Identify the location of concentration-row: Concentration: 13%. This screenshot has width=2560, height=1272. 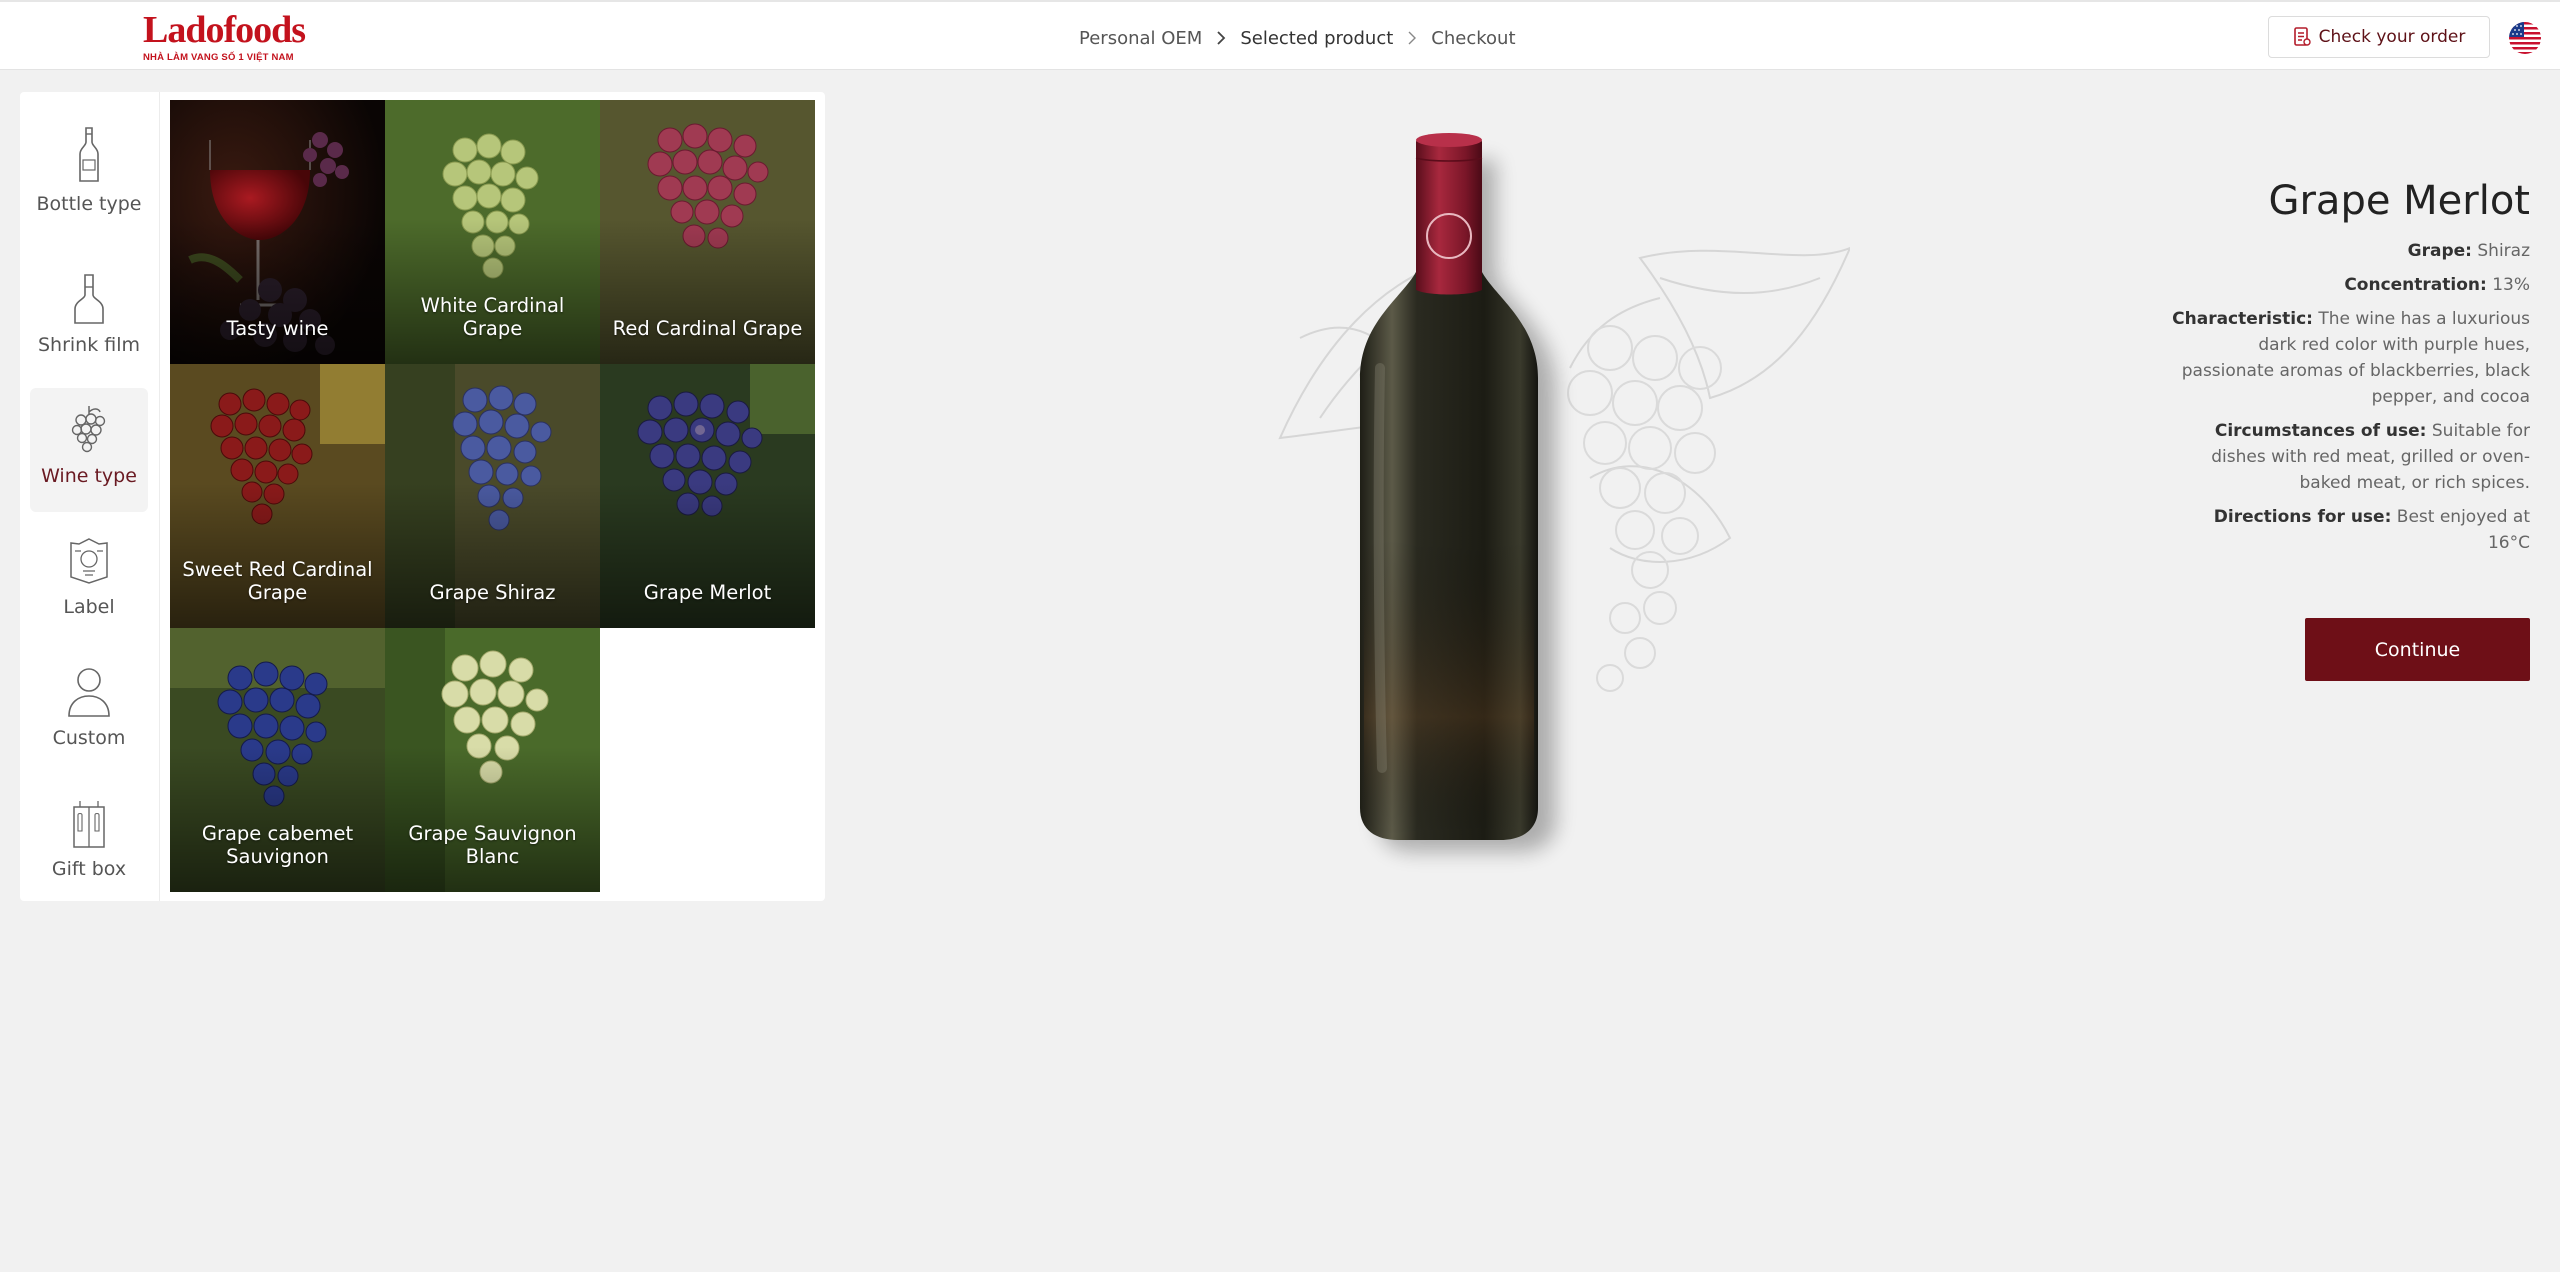
(2350, 285).